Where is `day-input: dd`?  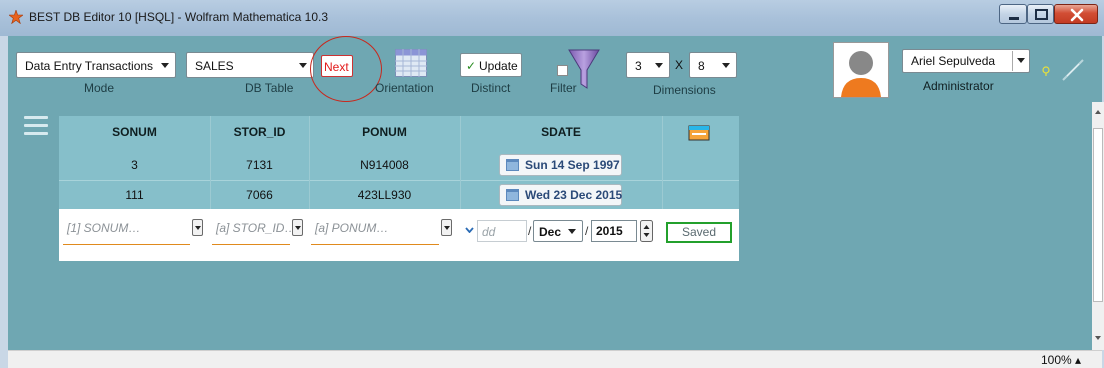 day-input: dd is located at coordinates (502, 231).